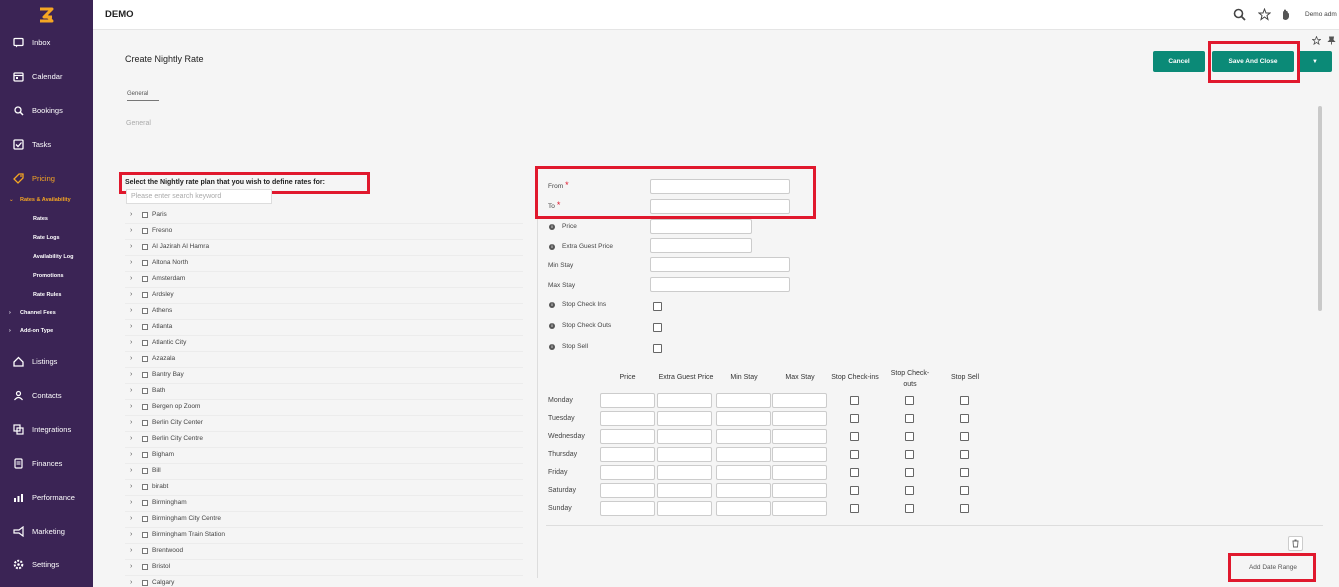 The width and height of the screenshot is (1339, 587). I want to click on monday-max-stay-input, so click(799, 400).